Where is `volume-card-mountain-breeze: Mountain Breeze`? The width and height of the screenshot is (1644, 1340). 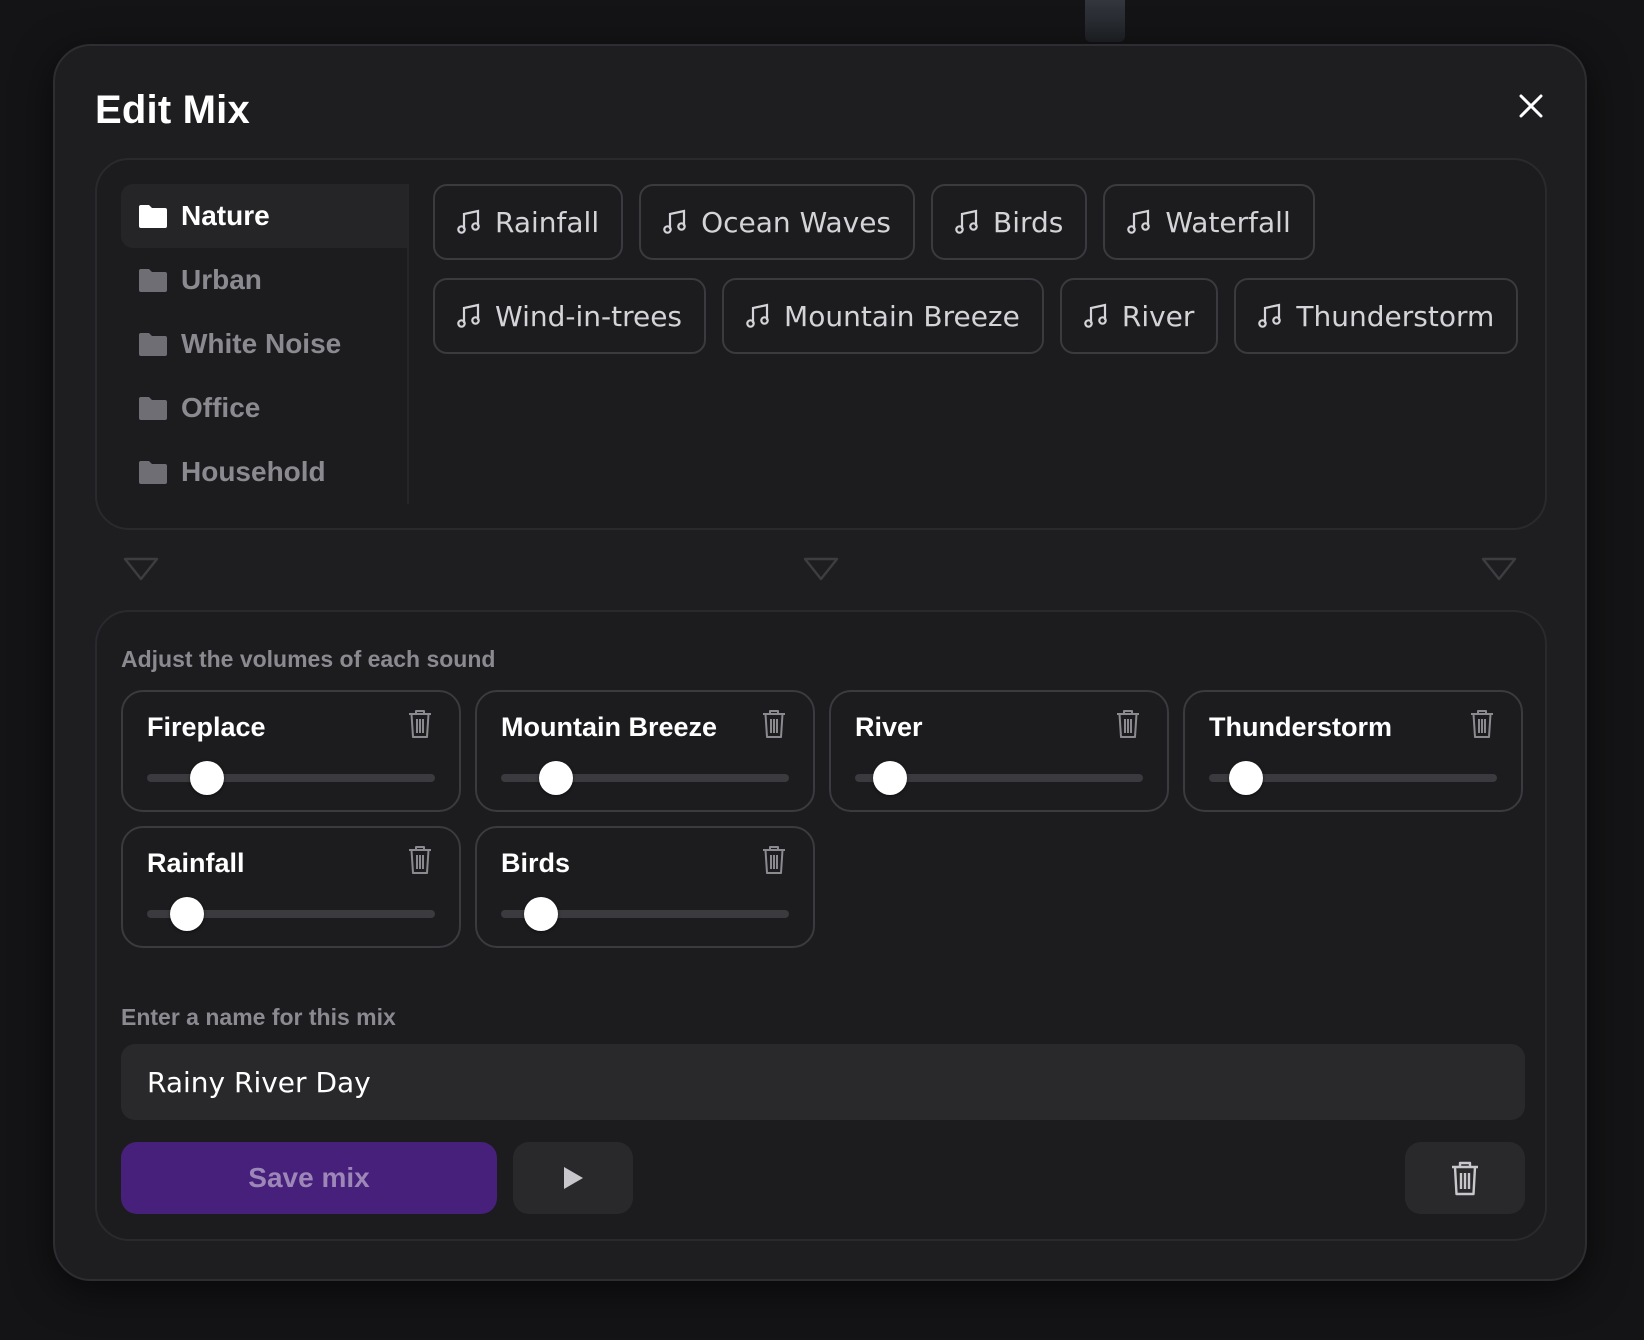
volume-card-mountain-breeze: Mountain Breeze is located at coordinates (645, 751).